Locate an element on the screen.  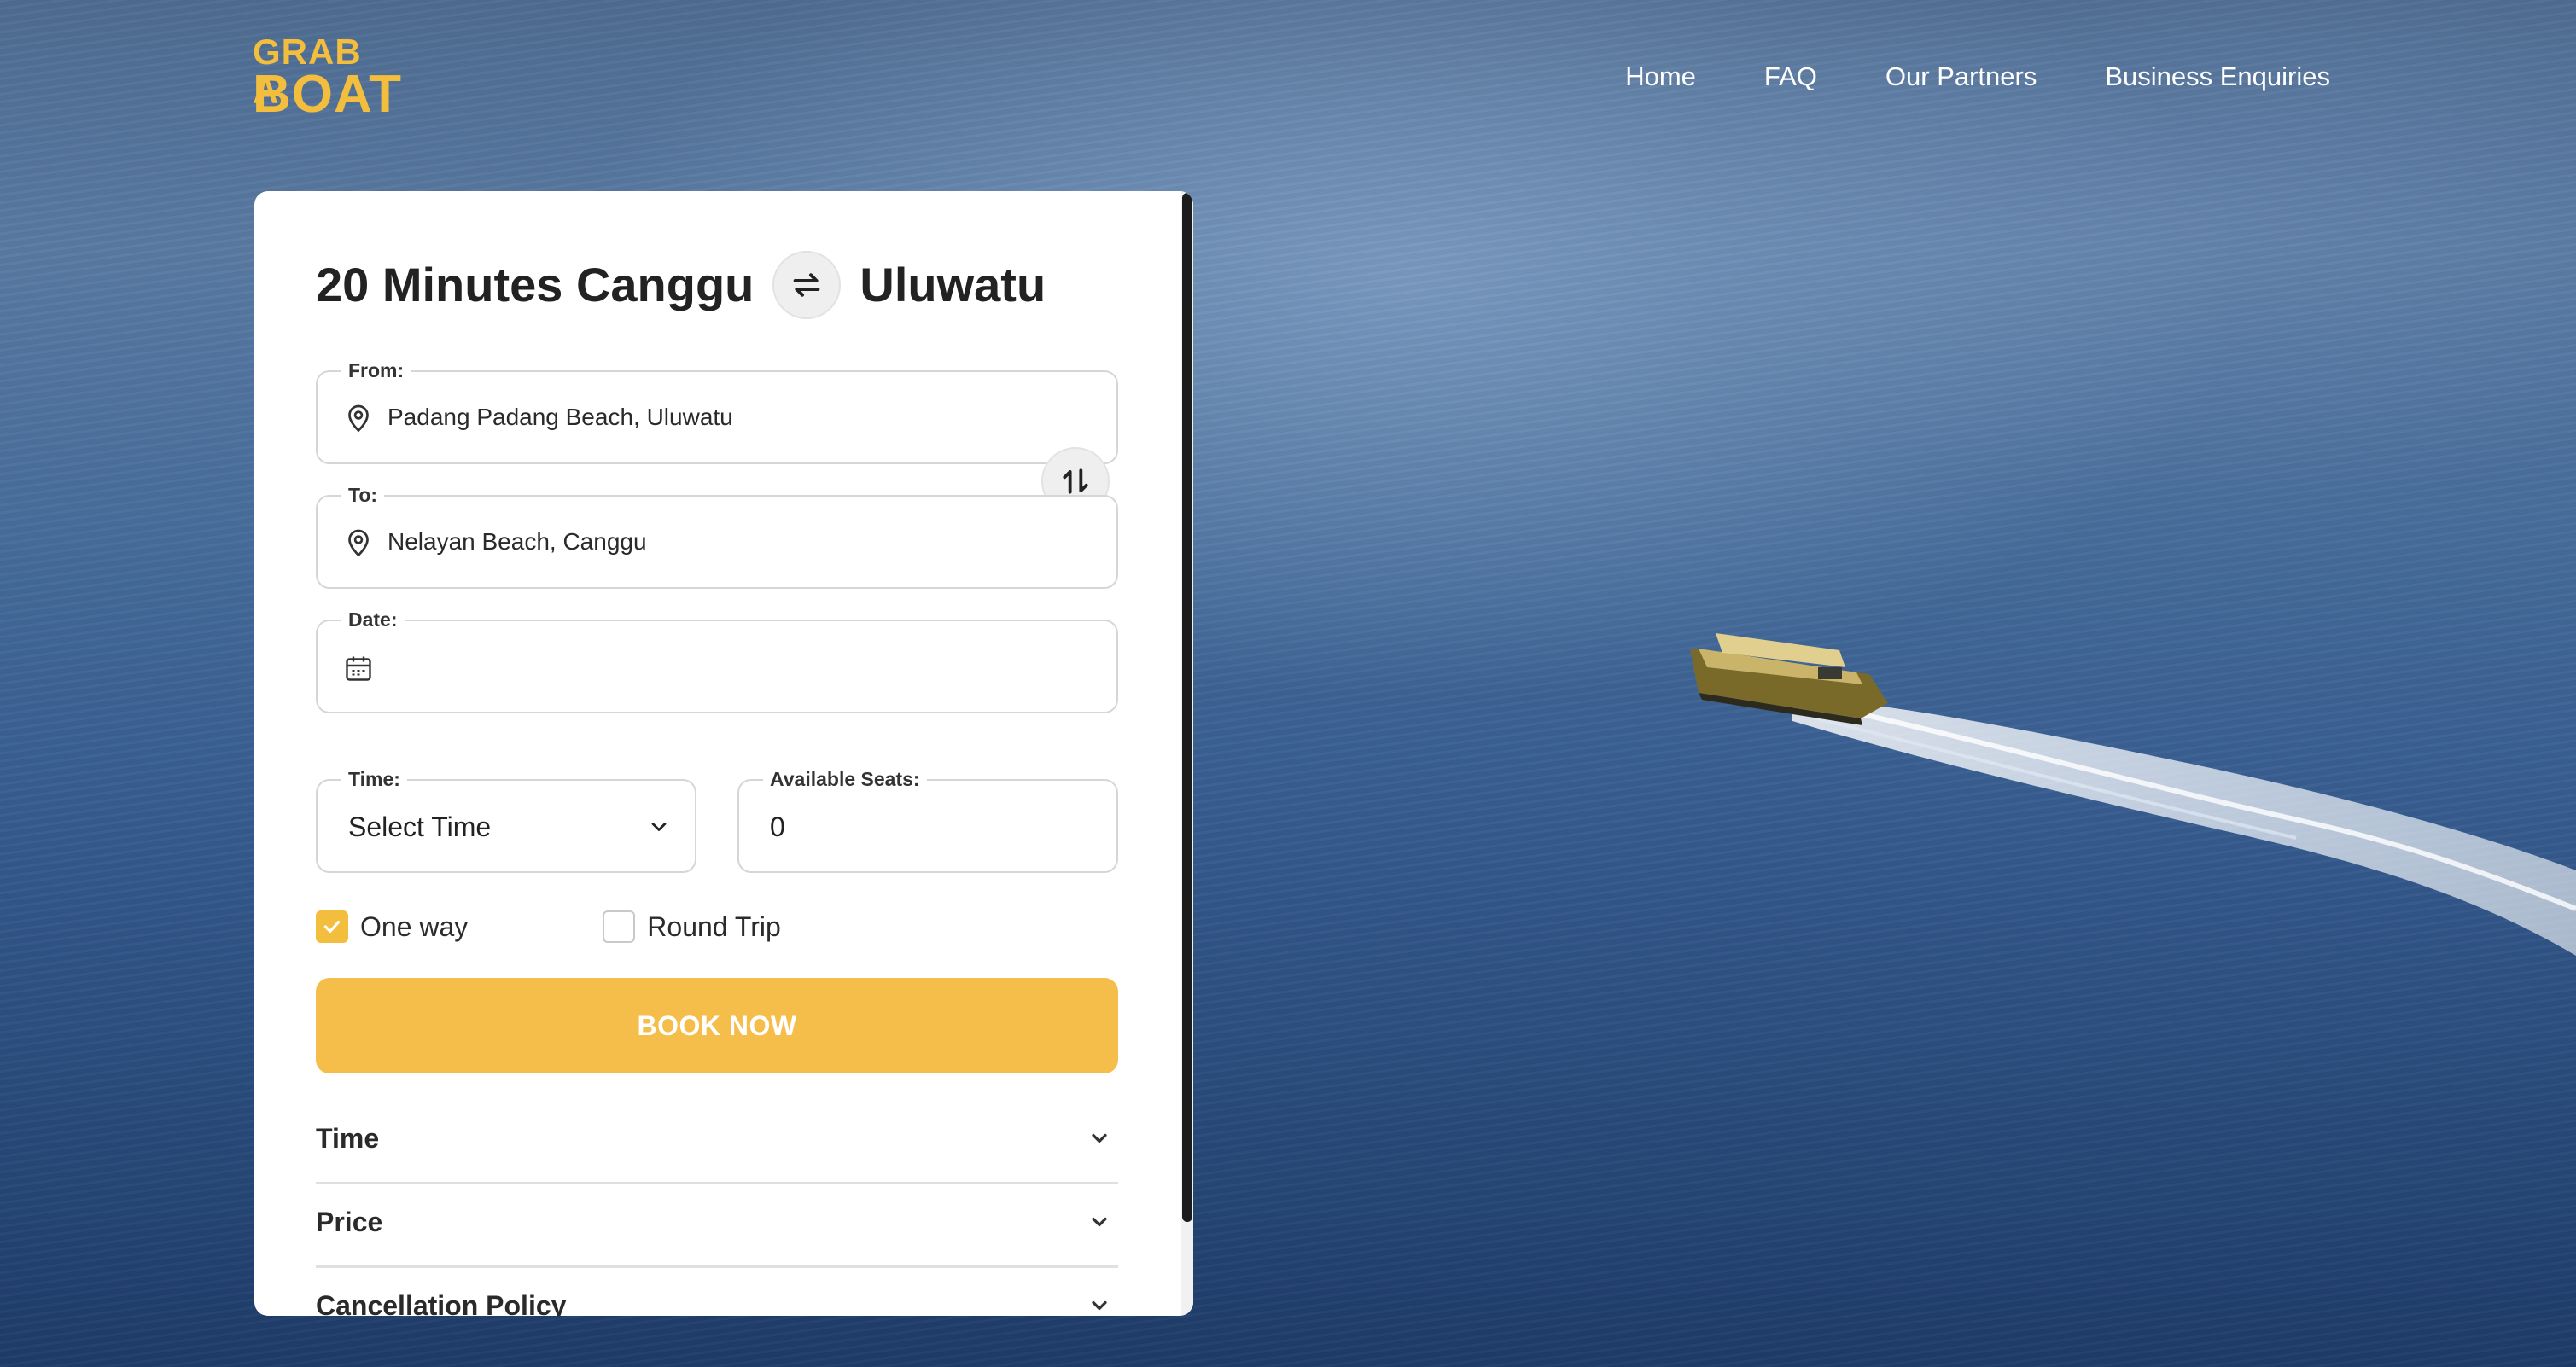
from-field: From: Padang Padang Beach, Uluwatu is located at coordinates (717, 411).